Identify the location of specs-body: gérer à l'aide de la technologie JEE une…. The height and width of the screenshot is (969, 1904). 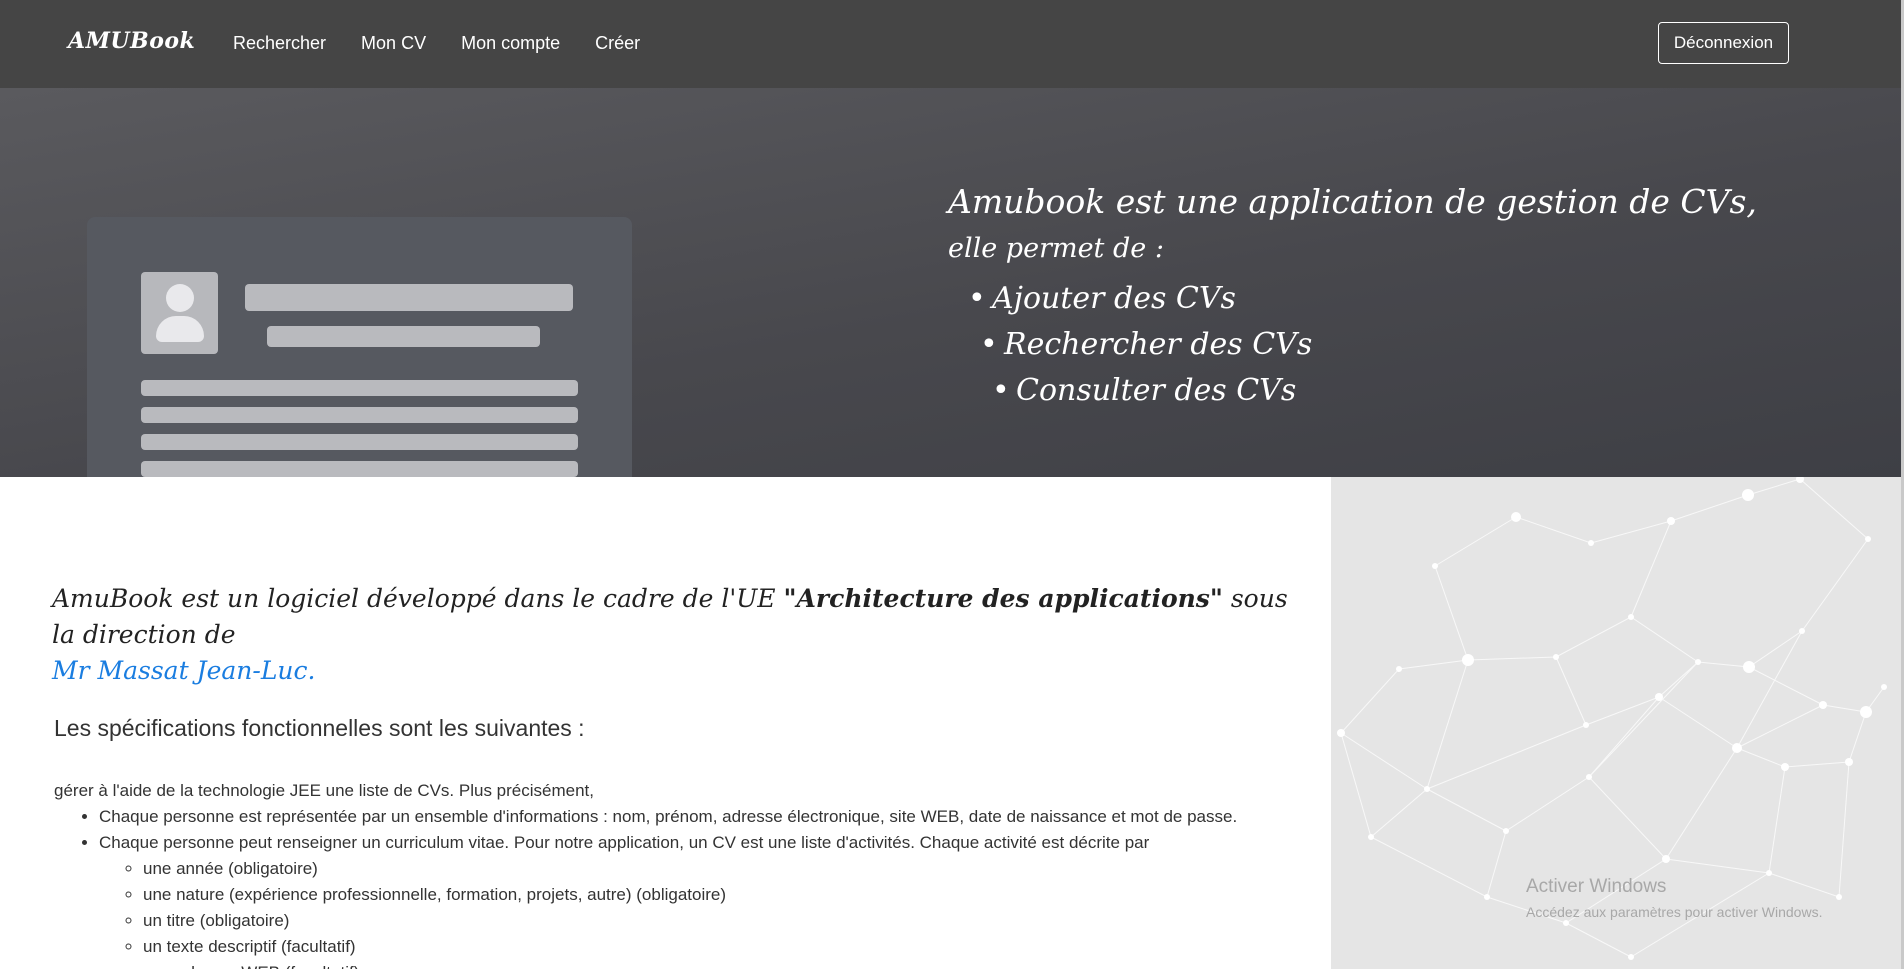
(684, 873).